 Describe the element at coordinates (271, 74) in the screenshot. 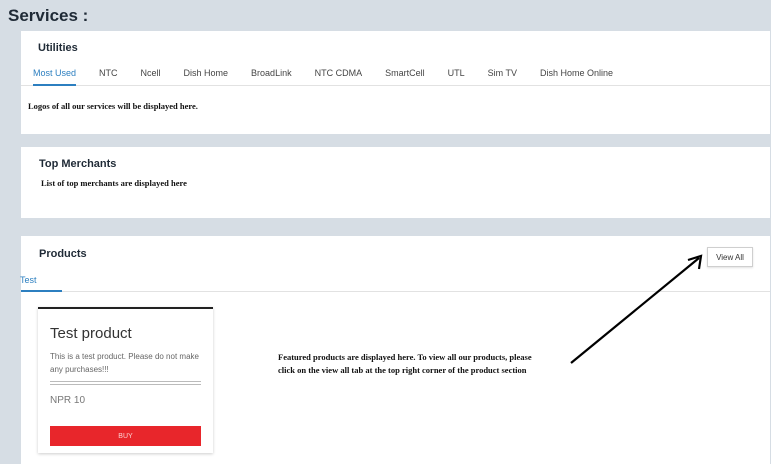

I see `tab-broadlink: BroadLink` at that location.